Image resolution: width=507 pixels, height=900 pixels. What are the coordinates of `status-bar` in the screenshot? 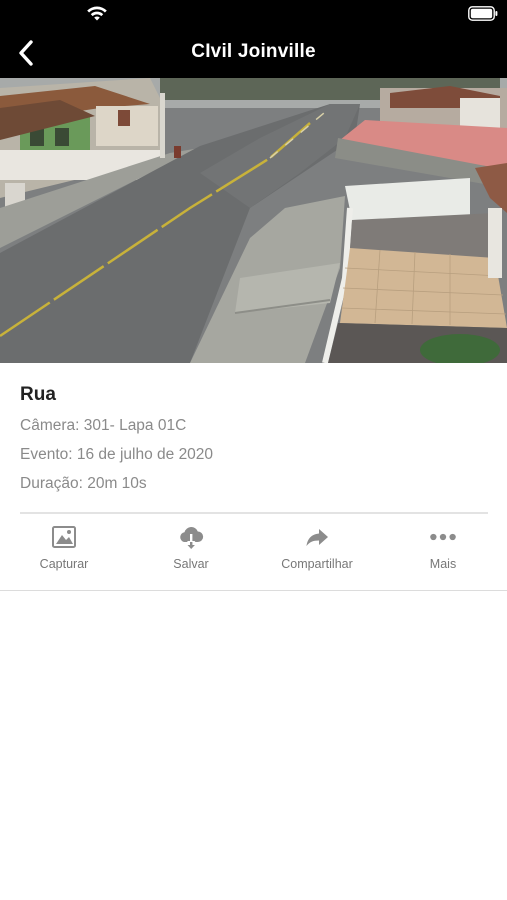 It's located at (253, 14).